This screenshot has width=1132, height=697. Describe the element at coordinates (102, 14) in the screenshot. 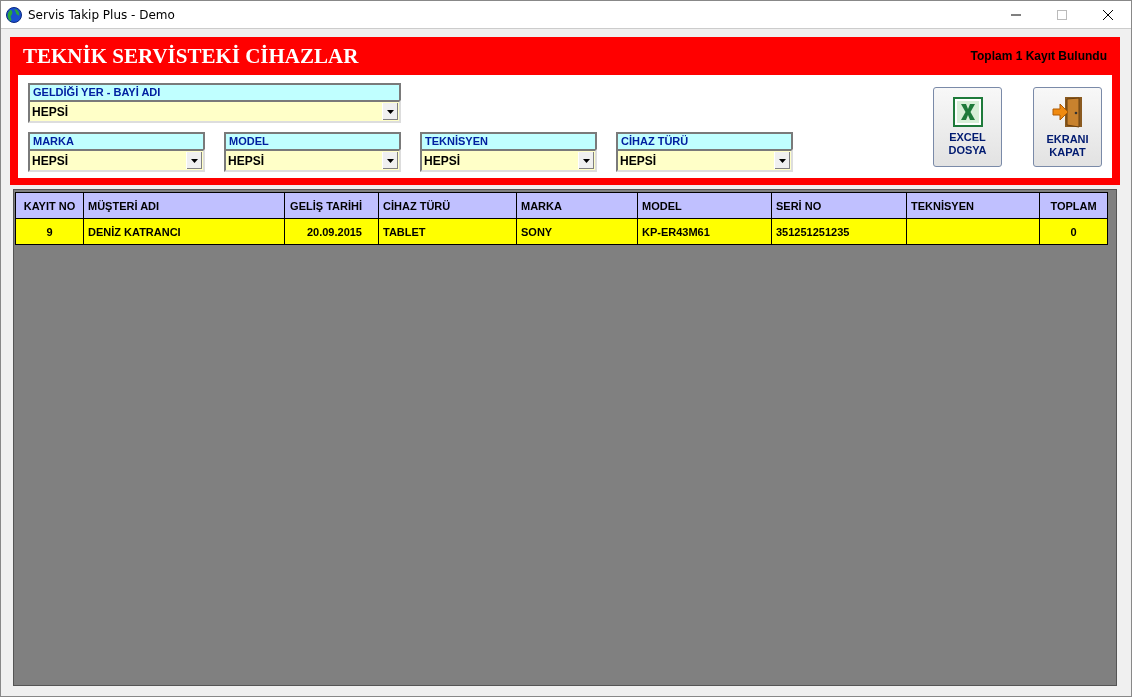

I see `window-title: Servis Takip Plus - Demo` at that location.